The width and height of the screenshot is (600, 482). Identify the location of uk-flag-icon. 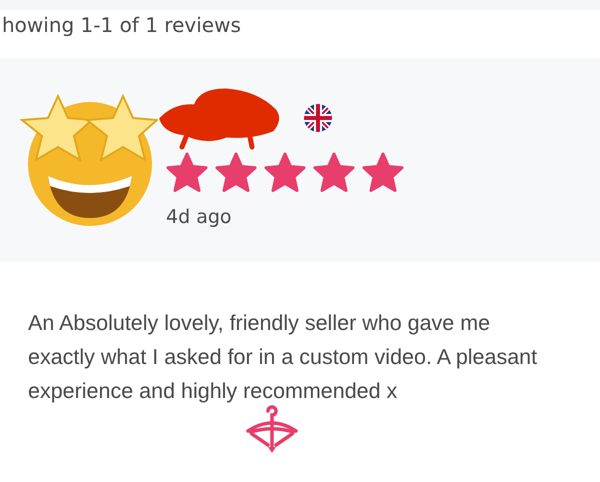
(318, 118).